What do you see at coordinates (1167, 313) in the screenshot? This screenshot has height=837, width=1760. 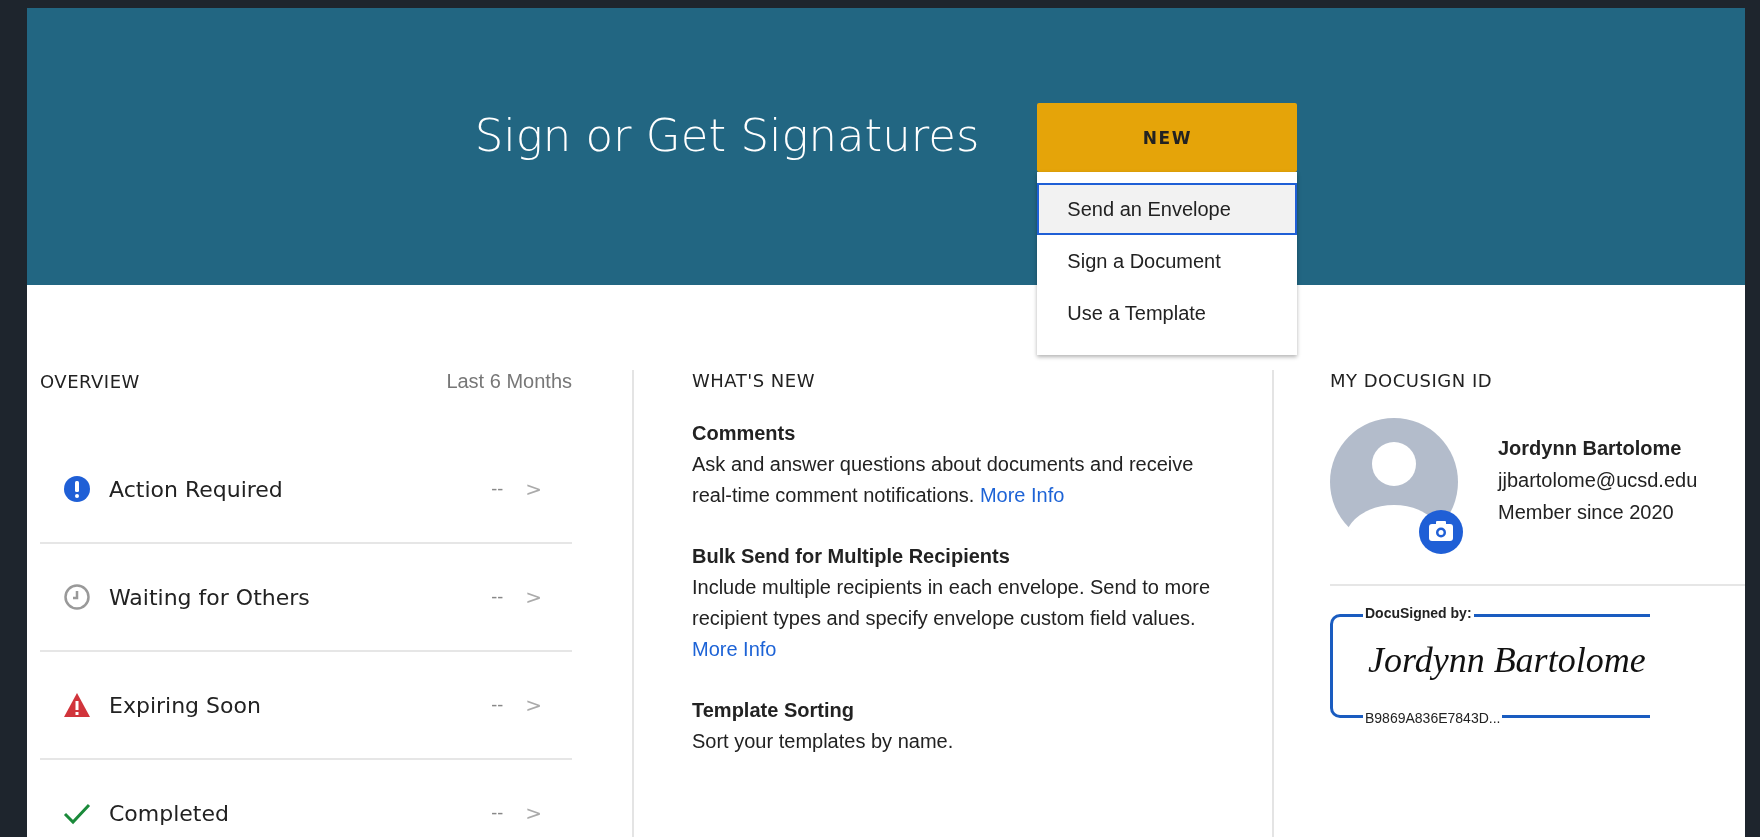 I see `menu-item: Use a Template` at bounding box center [1167, 313].